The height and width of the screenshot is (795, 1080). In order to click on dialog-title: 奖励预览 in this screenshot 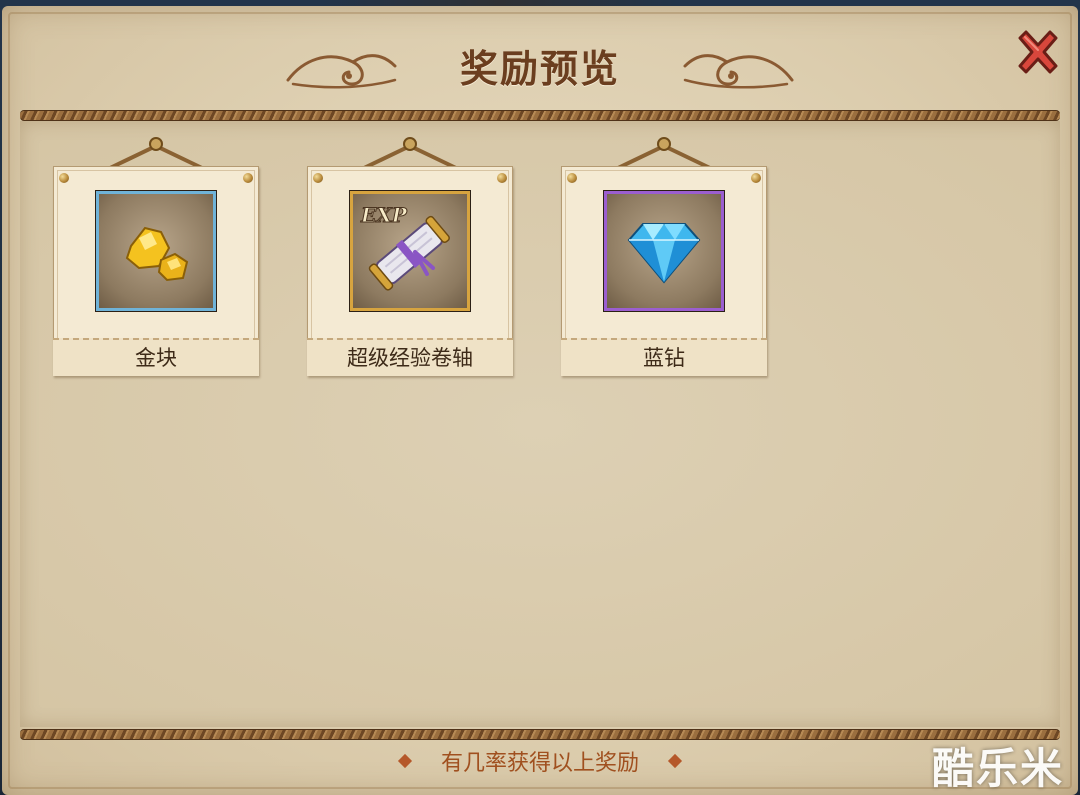, I will do `click(539, 69)`.